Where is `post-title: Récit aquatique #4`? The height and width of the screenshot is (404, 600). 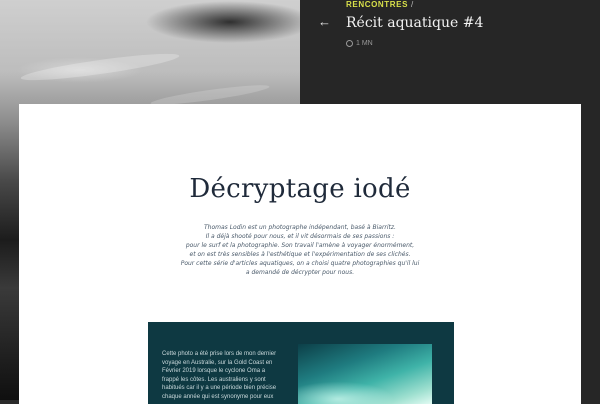
post-title: Récit aquatique #4 is located at coordinates (415, 23).